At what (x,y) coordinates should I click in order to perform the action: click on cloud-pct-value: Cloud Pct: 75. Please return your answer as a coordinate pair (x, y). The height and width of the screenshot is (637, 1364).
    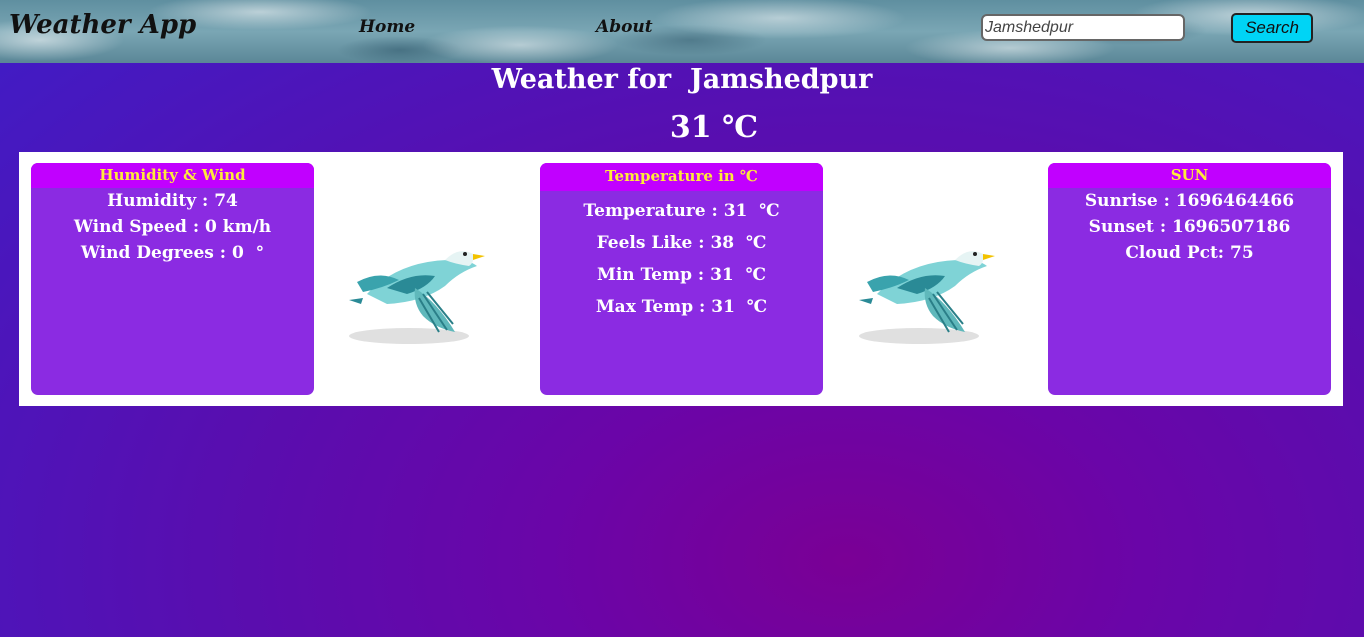
    Looking at the image, I should click on (1189, 253).